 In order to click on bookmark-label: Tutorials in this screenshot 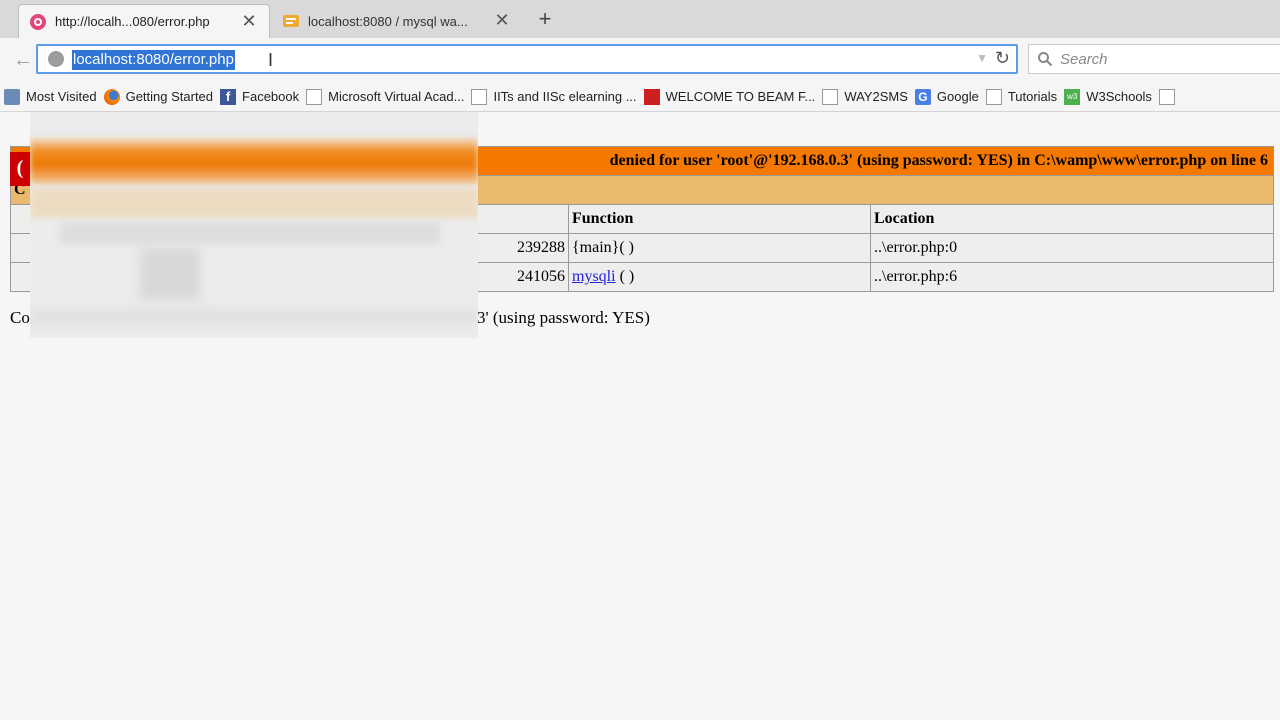, I will do `click(1032, 96)`.